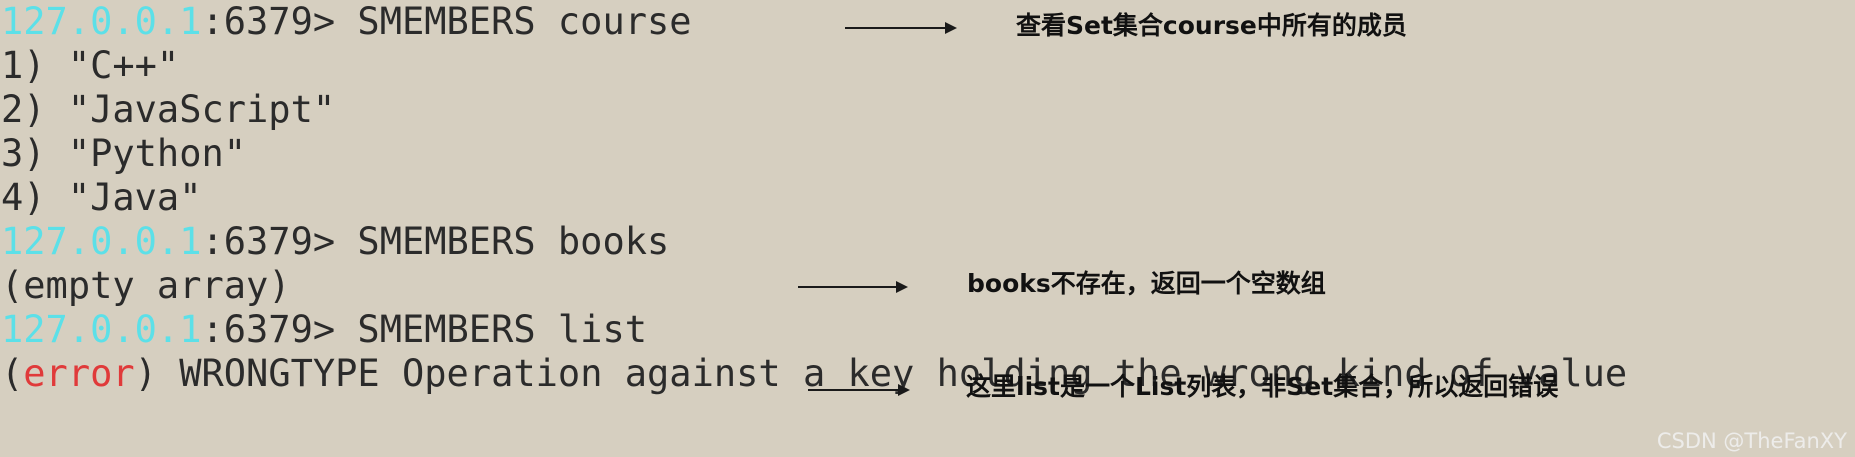 The image size is (1855, 457). I want to click on result-line: 2) "JavaScript", so click(168, 109).